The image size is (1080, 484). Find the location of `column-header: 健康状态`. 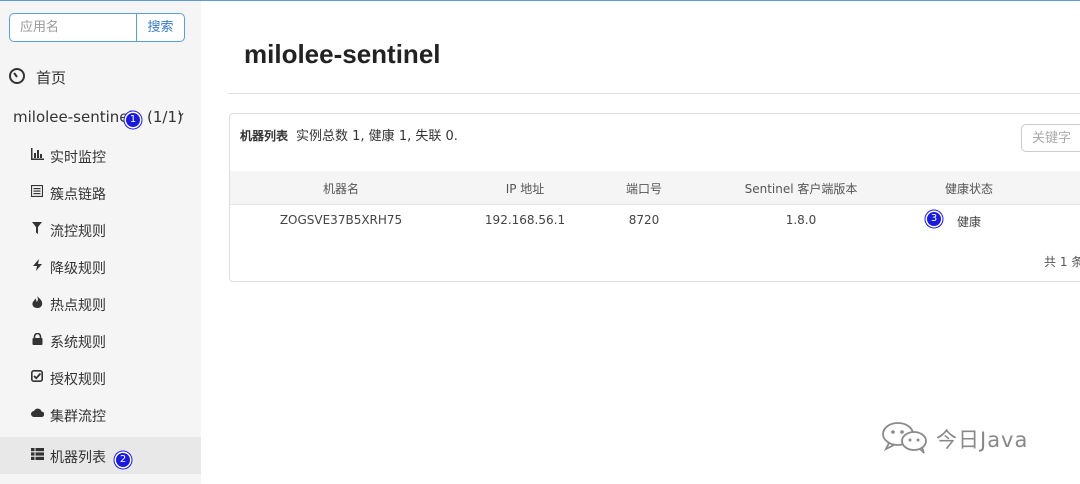

column-header: 健康状态 is located at coordinates (969, 189).